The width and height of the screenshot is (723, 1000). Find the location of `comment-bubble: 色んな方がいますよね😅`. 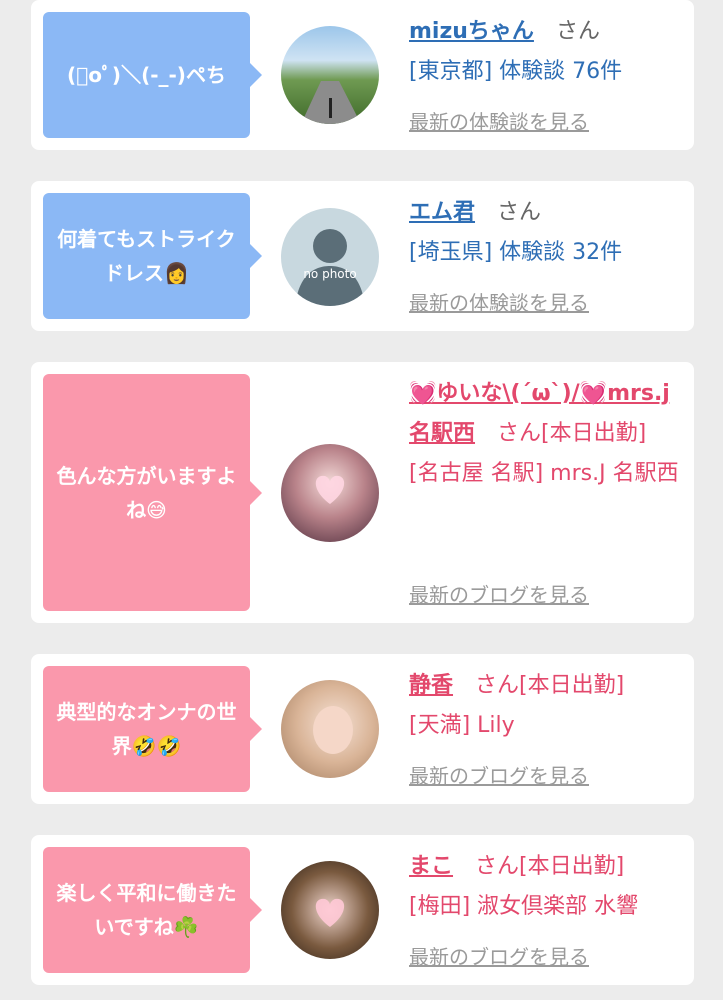

comment-bubble: 色んな方がいますよね😅 is located at coordinates (152, 492).